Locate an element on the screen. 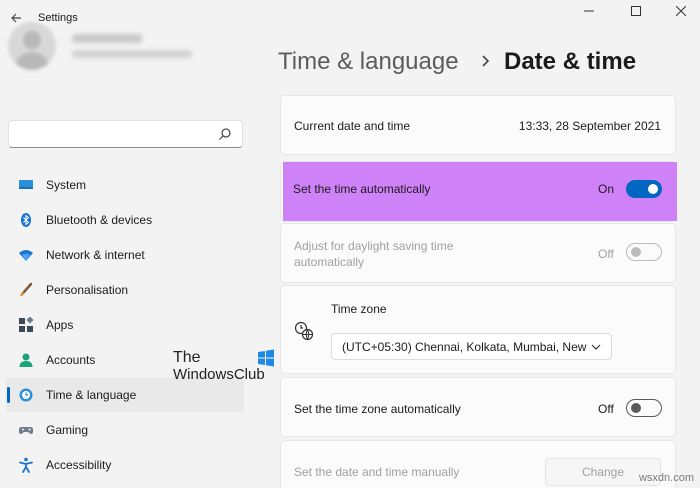 This screenshot has height=488, width=700. sidebar-item-gaming: Gaming is located at coordinates (125, 429).